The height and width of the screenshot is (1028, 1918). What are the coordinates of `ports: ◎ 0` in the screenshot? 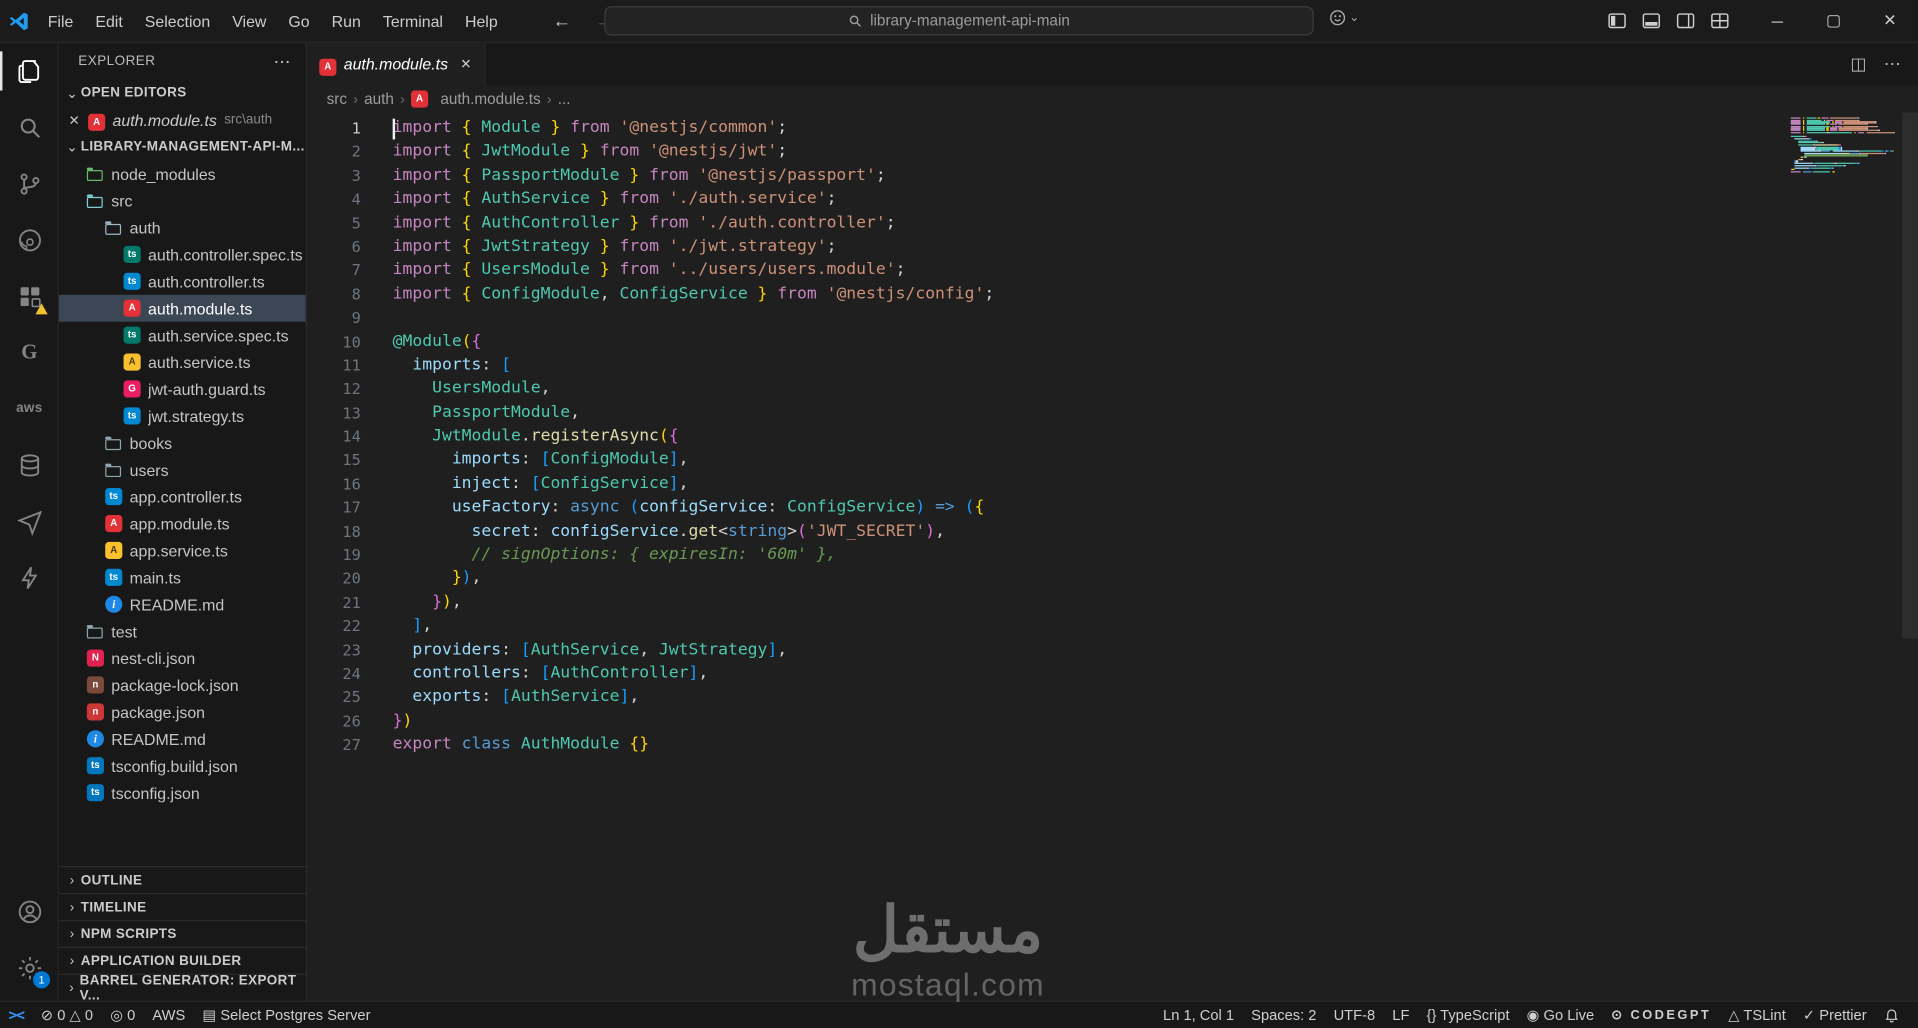 It's located at (123, 1015).